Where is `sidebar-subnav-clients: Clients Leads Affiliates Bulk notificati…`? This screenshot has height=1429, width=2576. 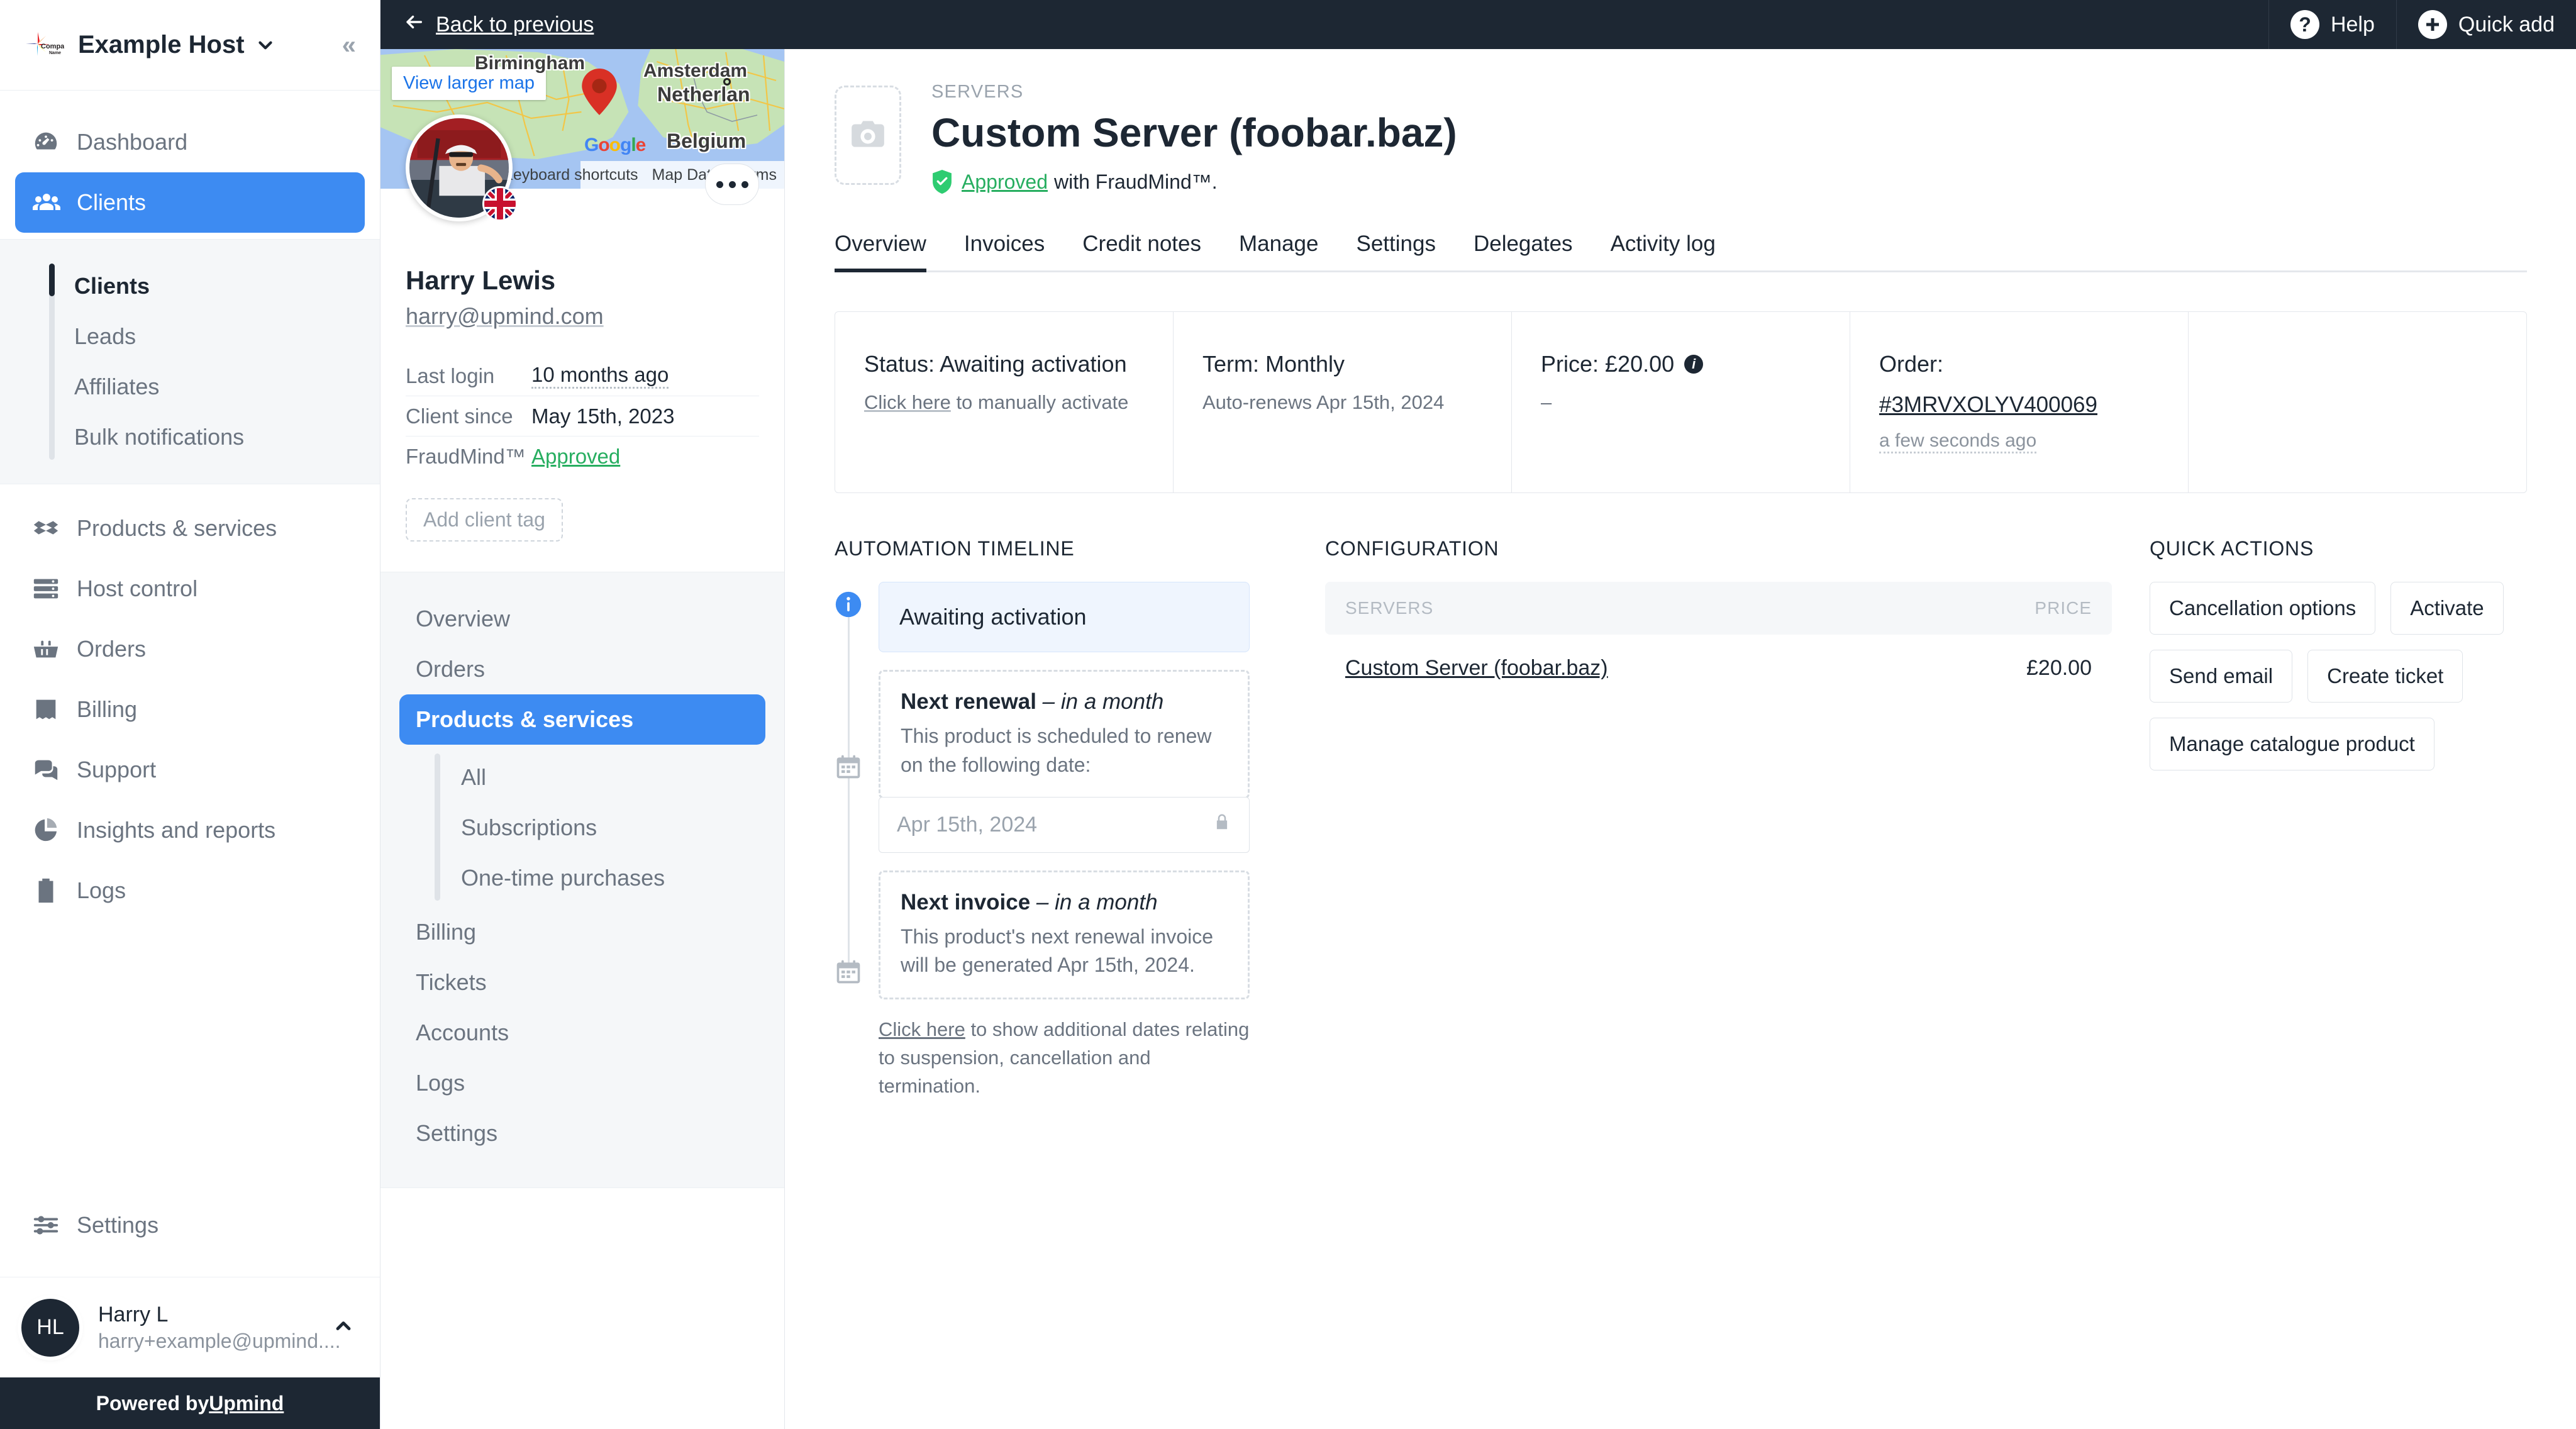 sidebar-subnav-clients: Clients Leads Affiliates Bulk notificati… is located at coordinates (190, 361).